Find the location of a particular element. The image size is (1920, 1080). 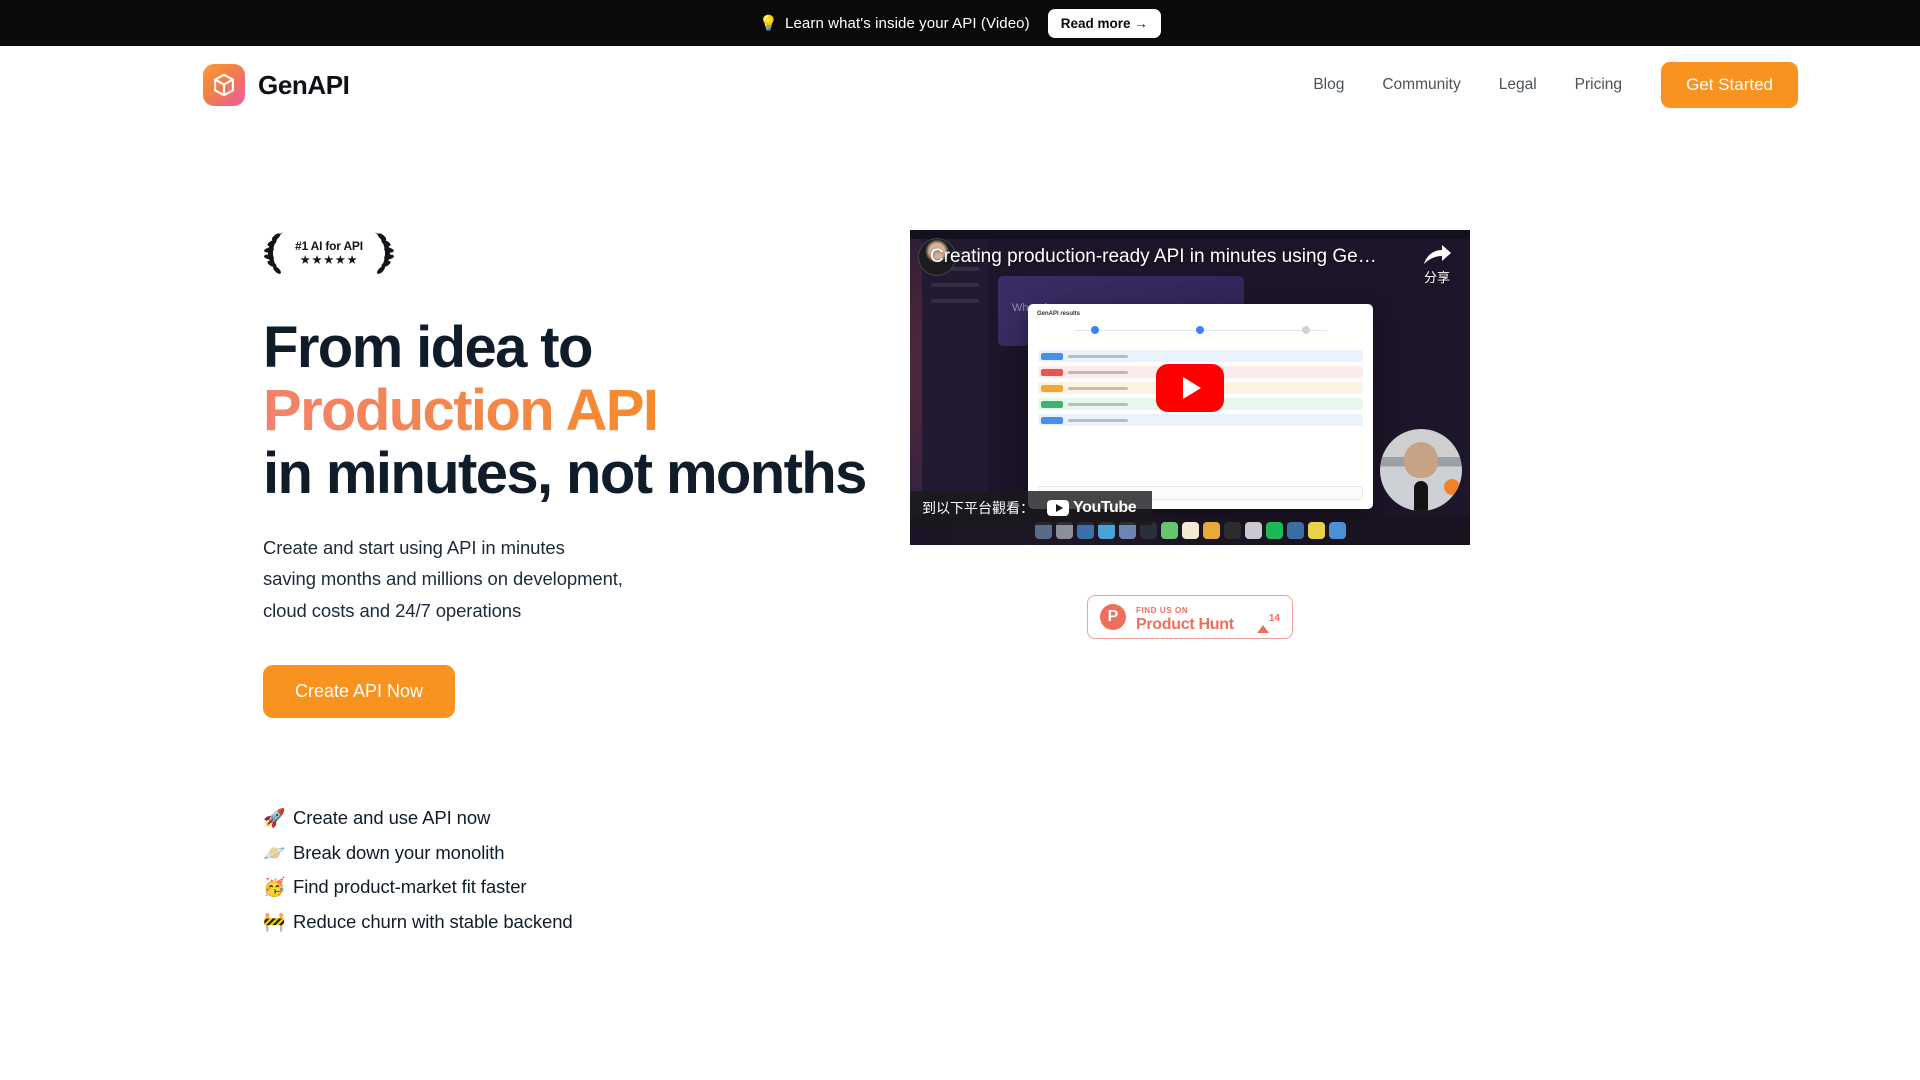

brand-logo-link: GenAPI is located at coordinates (276, 85).